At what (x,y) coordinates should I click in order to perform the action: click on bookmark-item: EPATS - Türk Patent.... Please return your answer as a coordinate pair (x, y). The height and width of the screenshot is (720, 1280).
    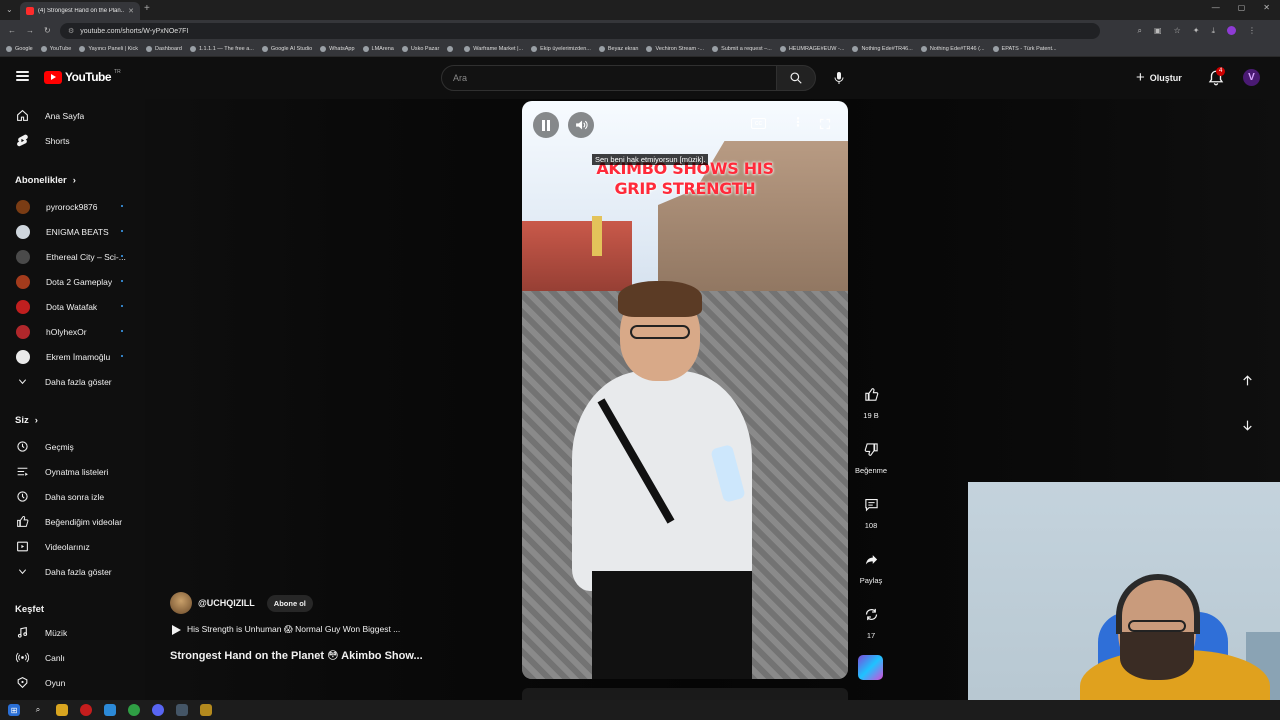
    Looking at the image, I should click on (1024, 49).